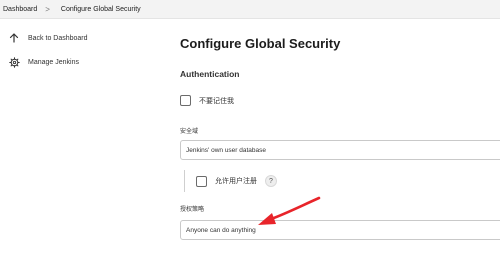 The image size is (500, 255). I want to click on red-arrow-icon, so click(289, 210).